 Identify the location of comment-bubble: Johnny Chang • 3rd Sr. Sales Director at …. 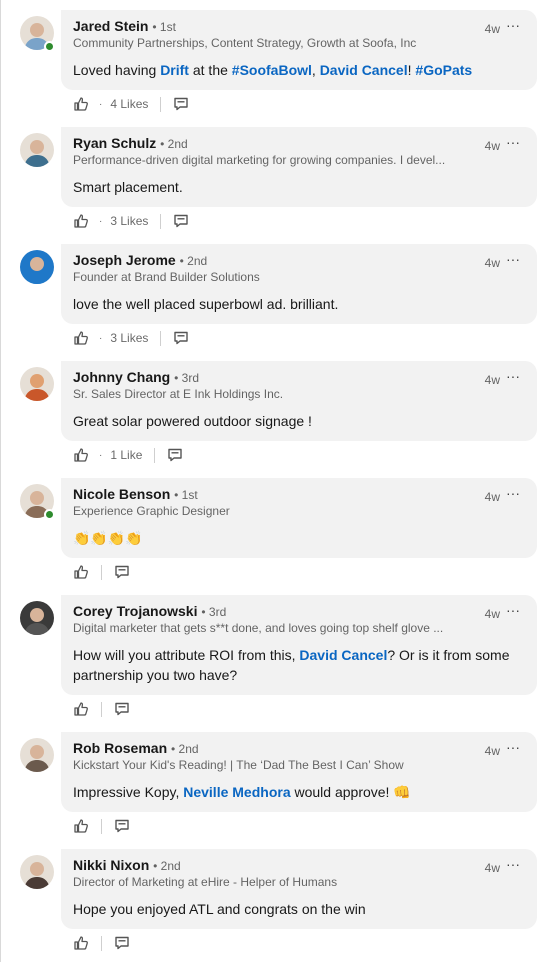
(299, 401).